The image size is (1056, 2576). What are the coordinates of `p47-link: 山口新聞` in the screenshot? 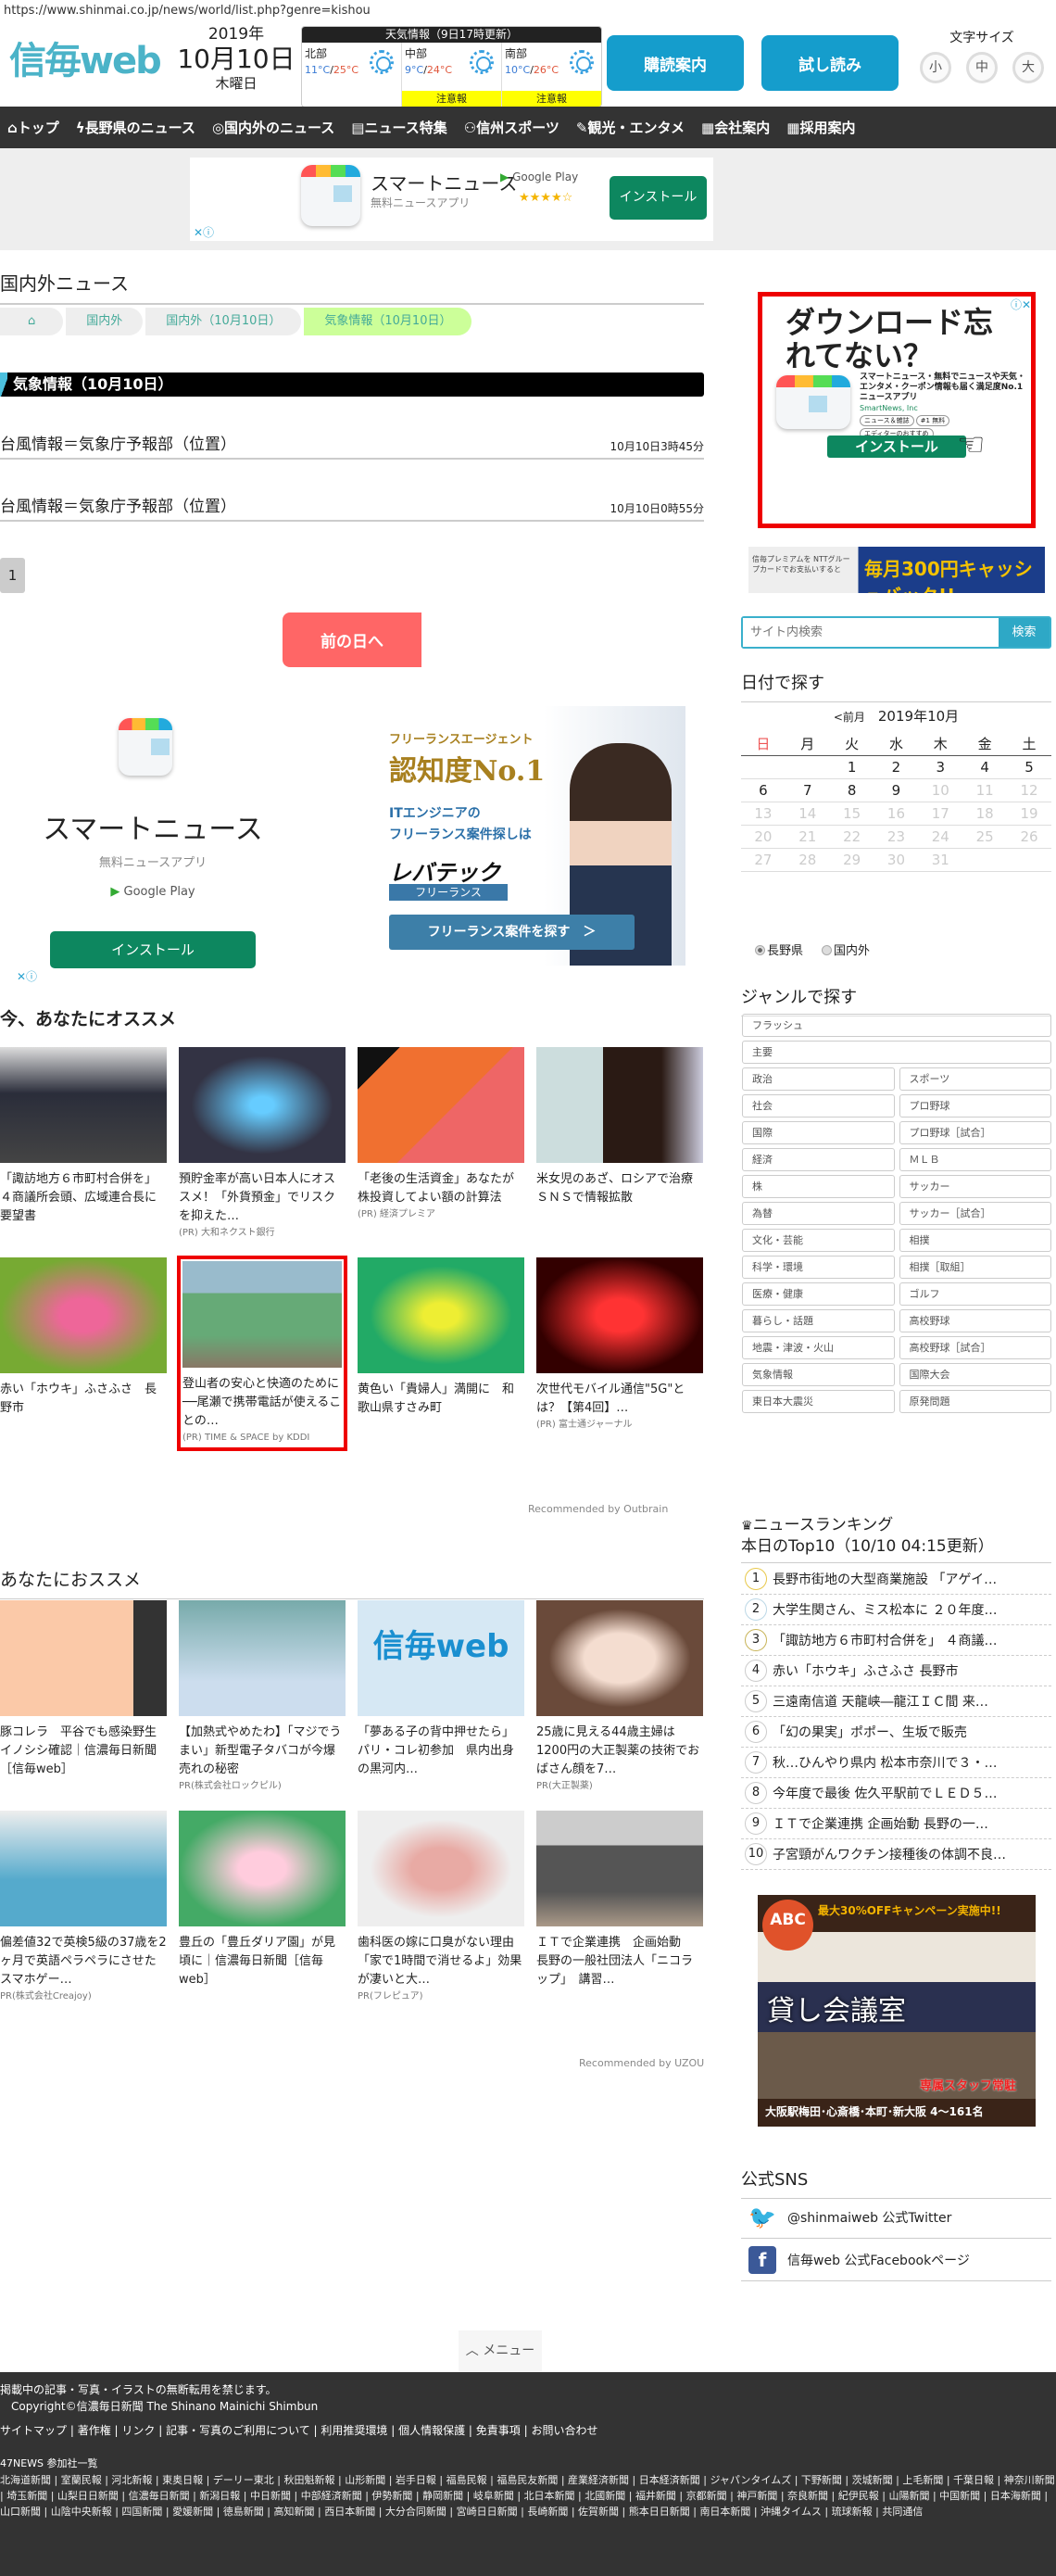 It's located at (20, 2512).